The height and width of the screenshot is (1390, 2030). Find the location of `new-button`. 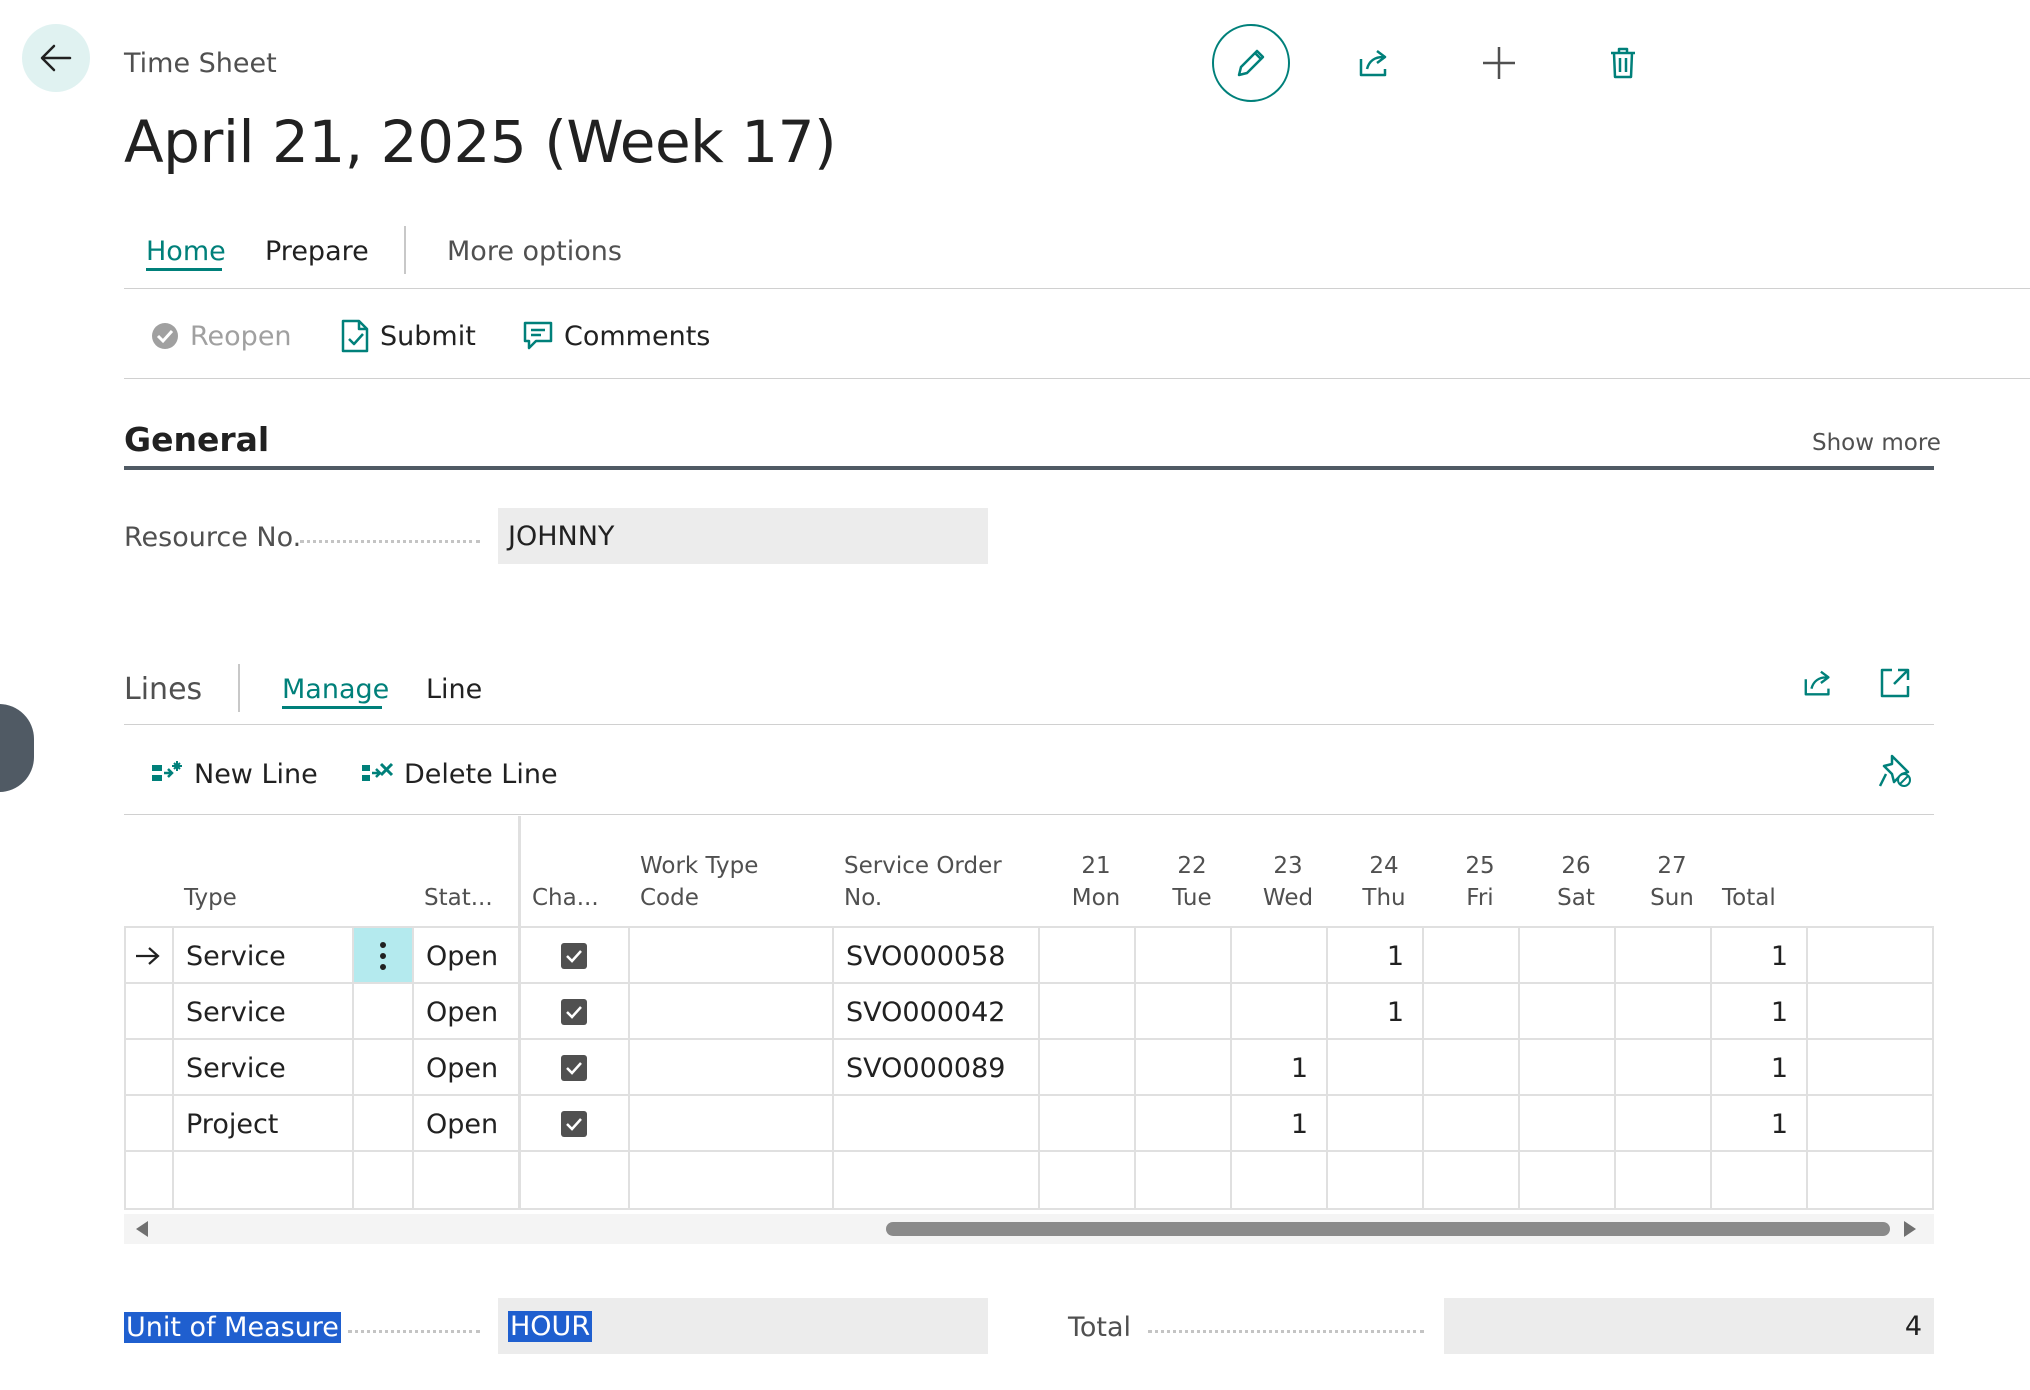

new-button is located at coordinates (1499, 63).